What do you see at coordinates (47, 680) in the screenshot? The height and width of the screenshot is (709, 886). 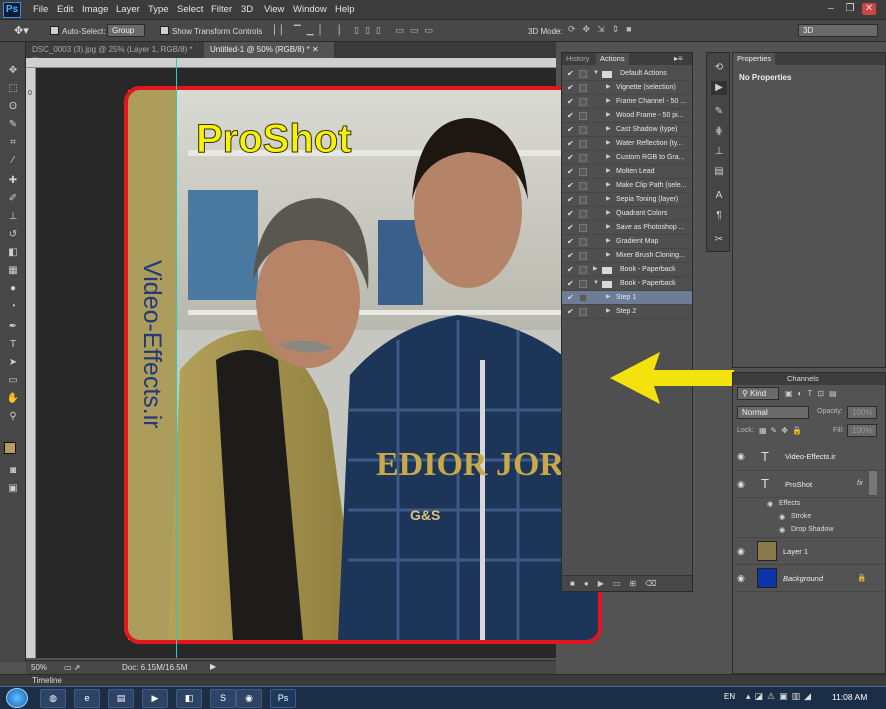 I see `timeline-tab: Timeline` at bounding box center [47, 680].